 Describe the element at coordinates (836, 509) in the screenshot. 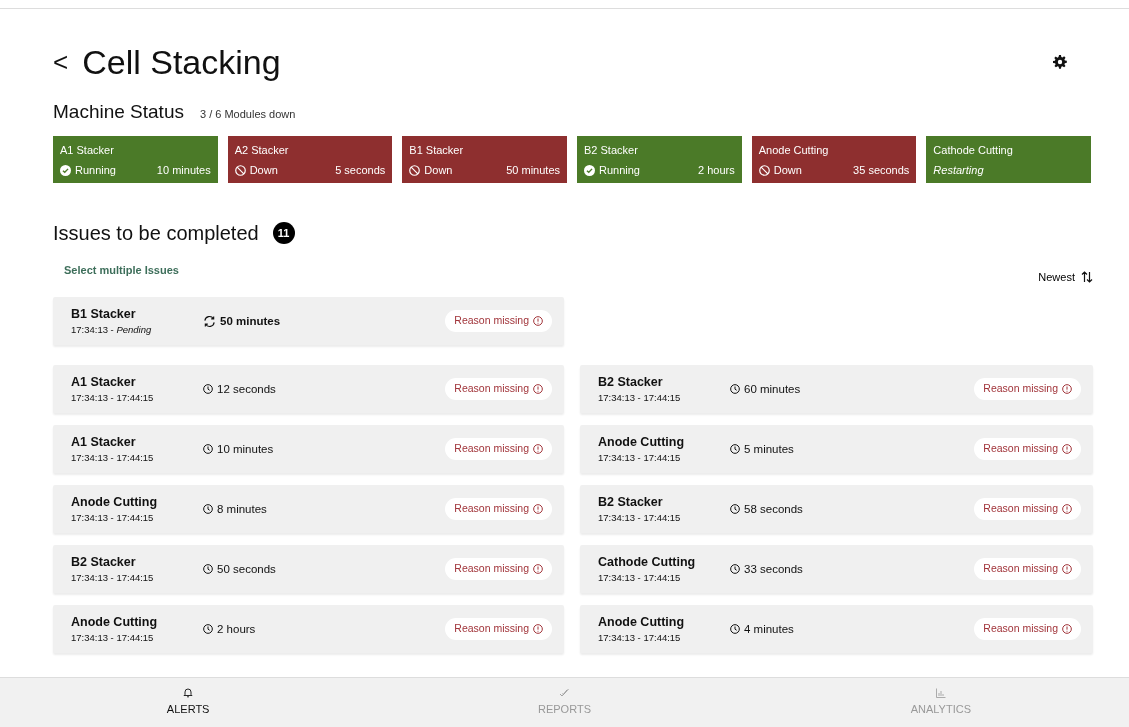

I see `issue-card: B2 Stacker 17:34:13 - 17:44:15 58 seconds Reason missing` at that location.